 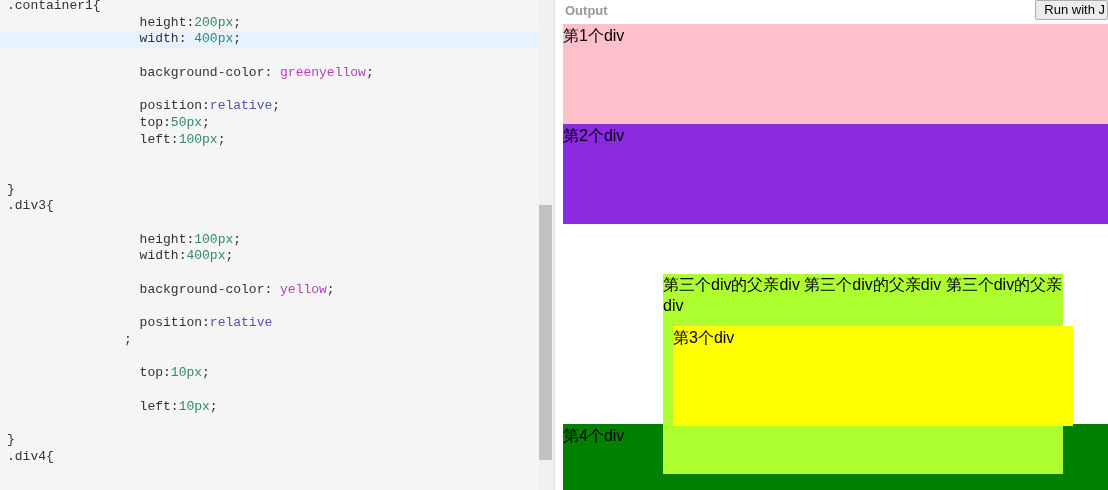 What do you see at coordinates (30, 457) in the screenshot?
I see `code-line: .div4{` at bounding box center [30, 457].